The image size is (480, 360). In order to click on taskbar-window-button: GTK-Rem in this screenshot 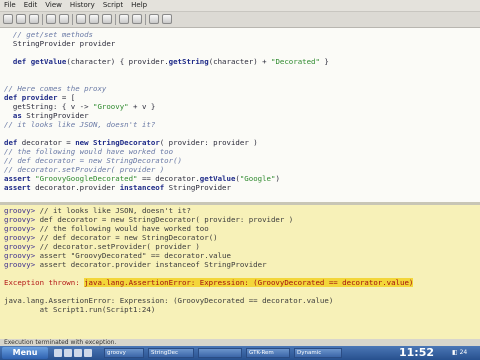, I will do `click(268, 353)`.